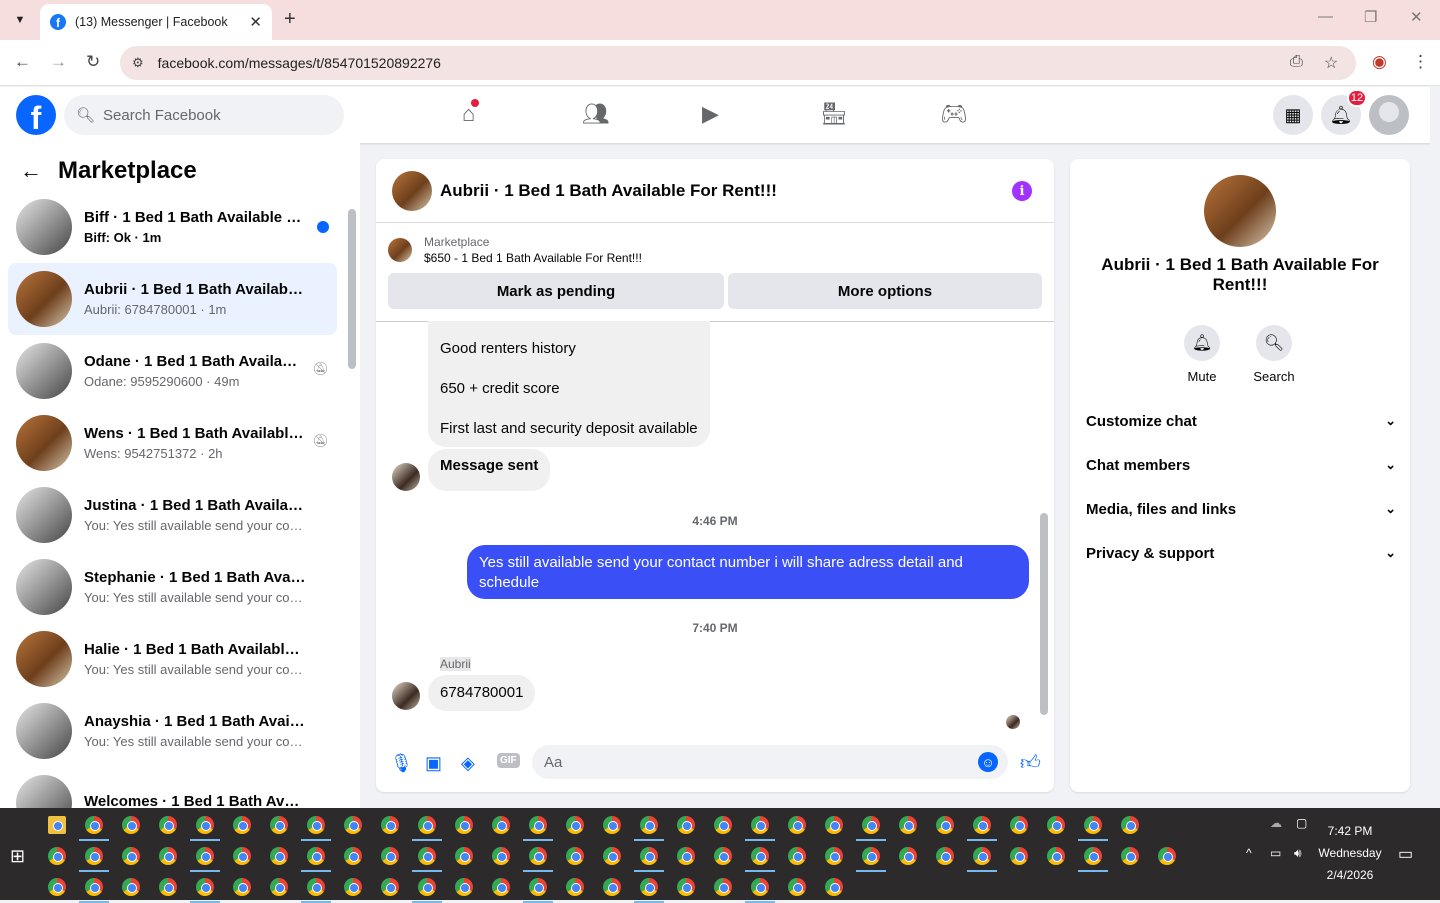 Image resolution: width=1440 pixels, height=903 pixels. I want to click on new-tab-button: +, so click(290, 19).